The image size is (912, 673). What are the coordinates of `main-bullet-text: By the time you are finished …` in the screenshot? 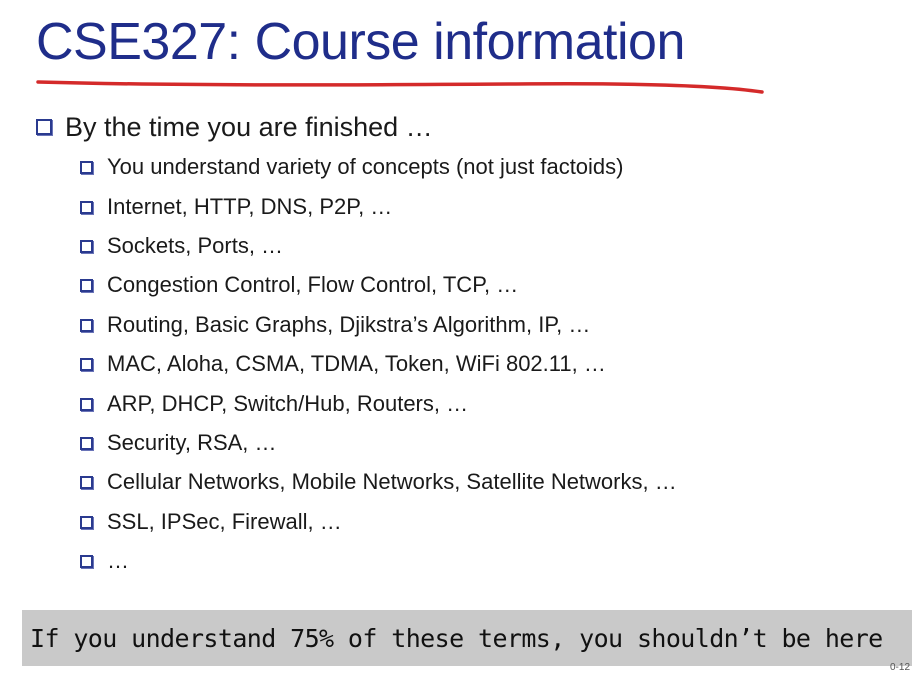 It's located at (249, 127).